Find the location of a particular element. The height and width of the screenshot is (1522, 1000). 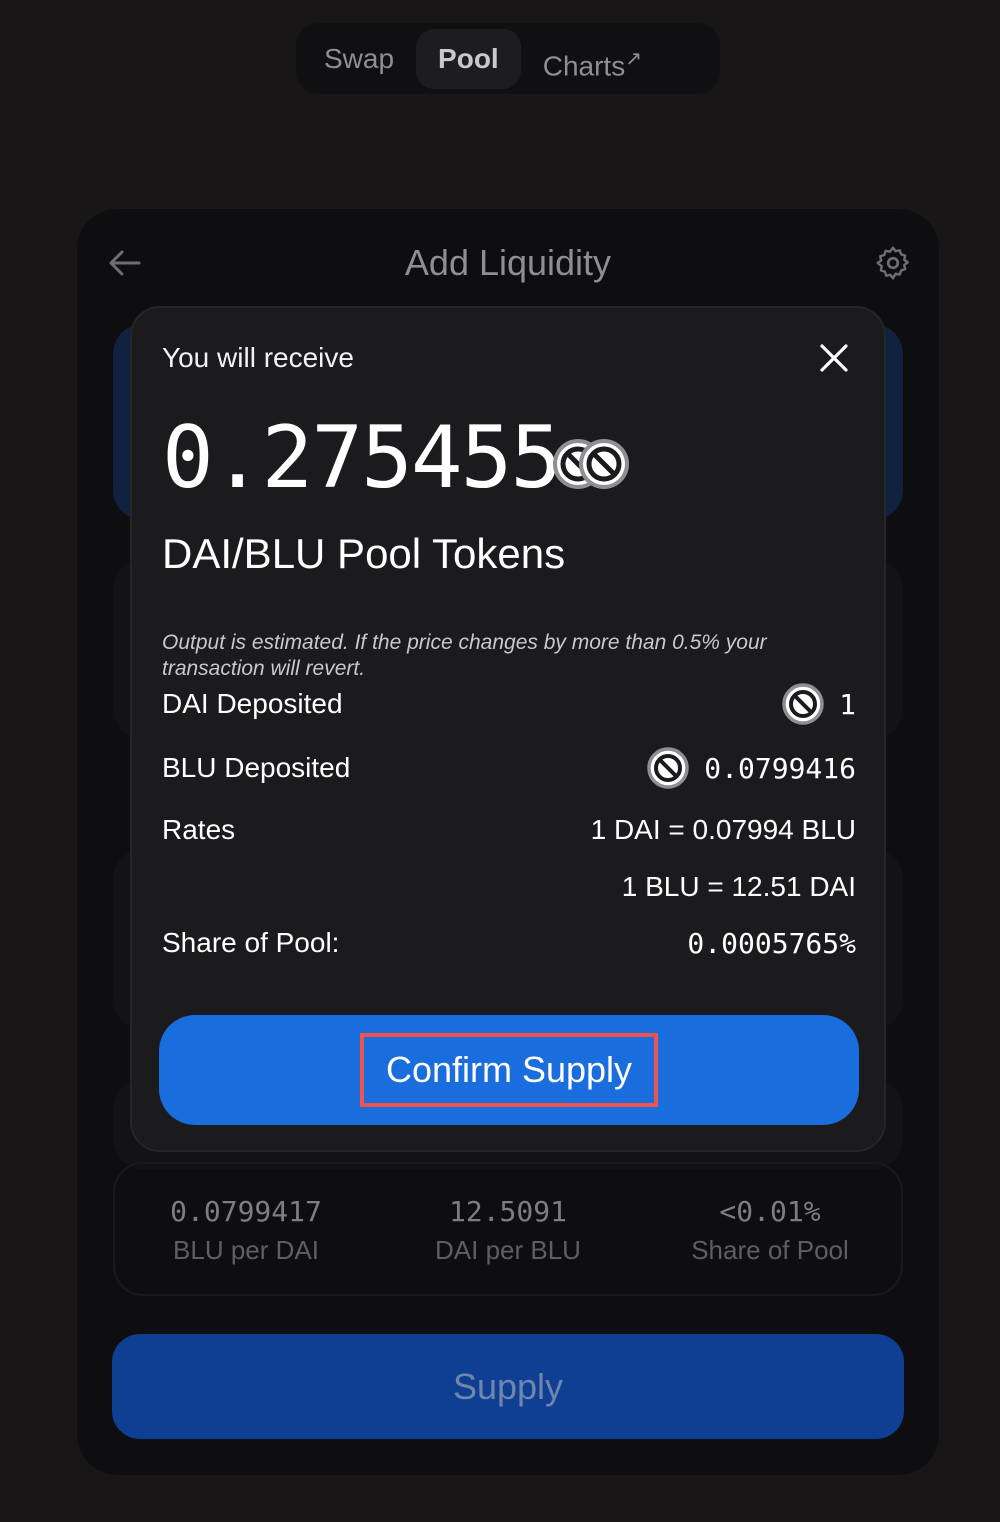

rates-row: Rates 1 DAI = 0.07994 BLU is located at coordinates (509, 830).